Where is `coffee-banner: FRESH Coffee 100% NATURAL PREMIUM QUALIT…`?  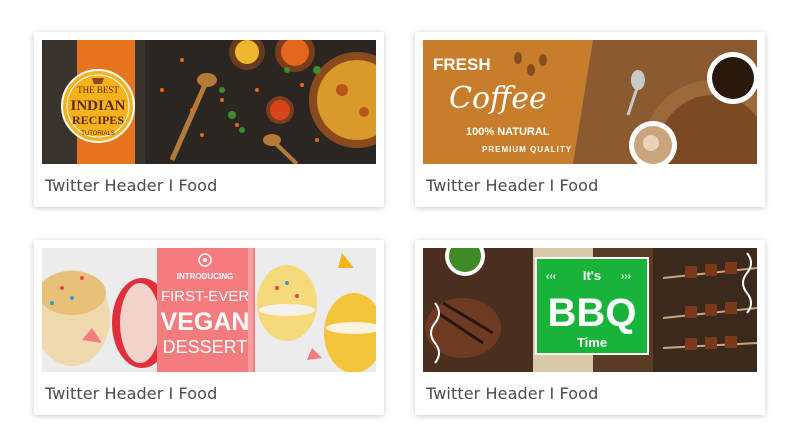
coffee-banner: FRESH Coffee 100% NATURAL PREMIUM QUALIT… is located at coordinates (590, 102).